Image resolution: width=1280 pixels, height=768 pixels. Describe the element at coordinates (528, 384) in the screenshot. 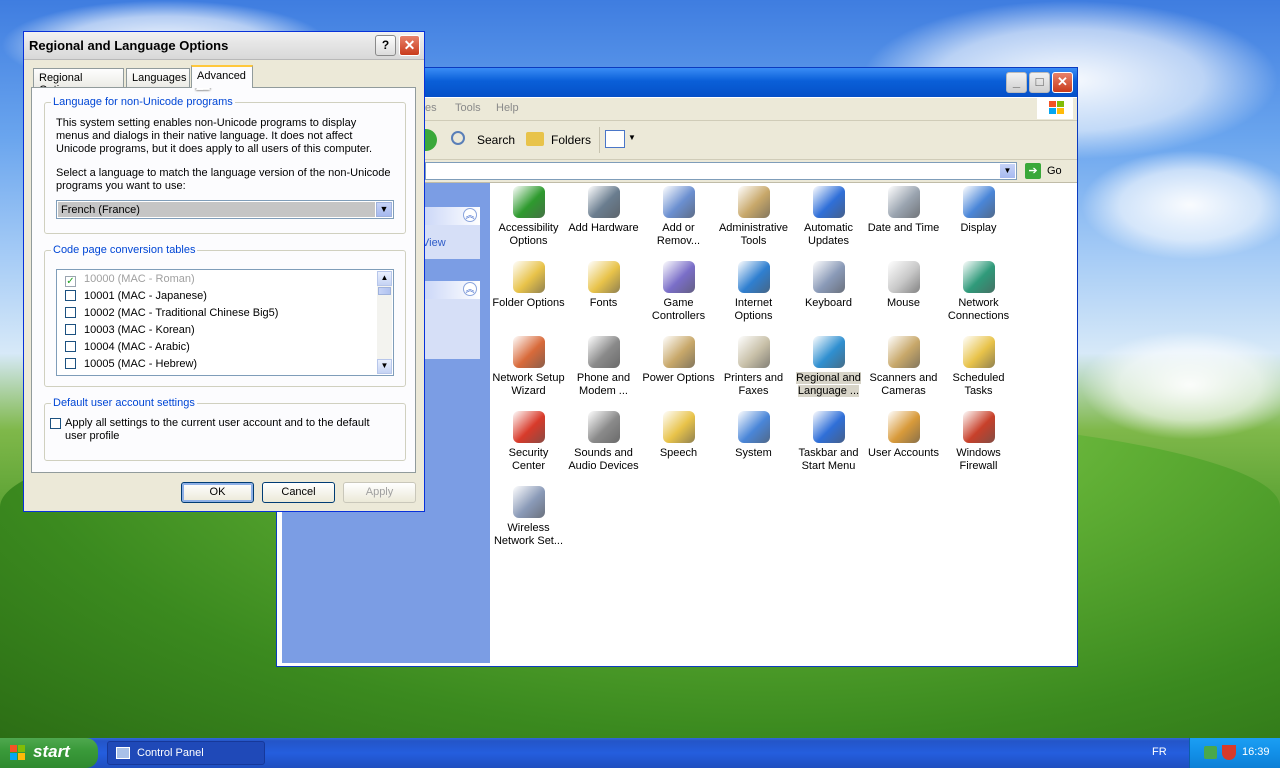

I see `control-panel-item-label: Network Setup Wizard` at that location.